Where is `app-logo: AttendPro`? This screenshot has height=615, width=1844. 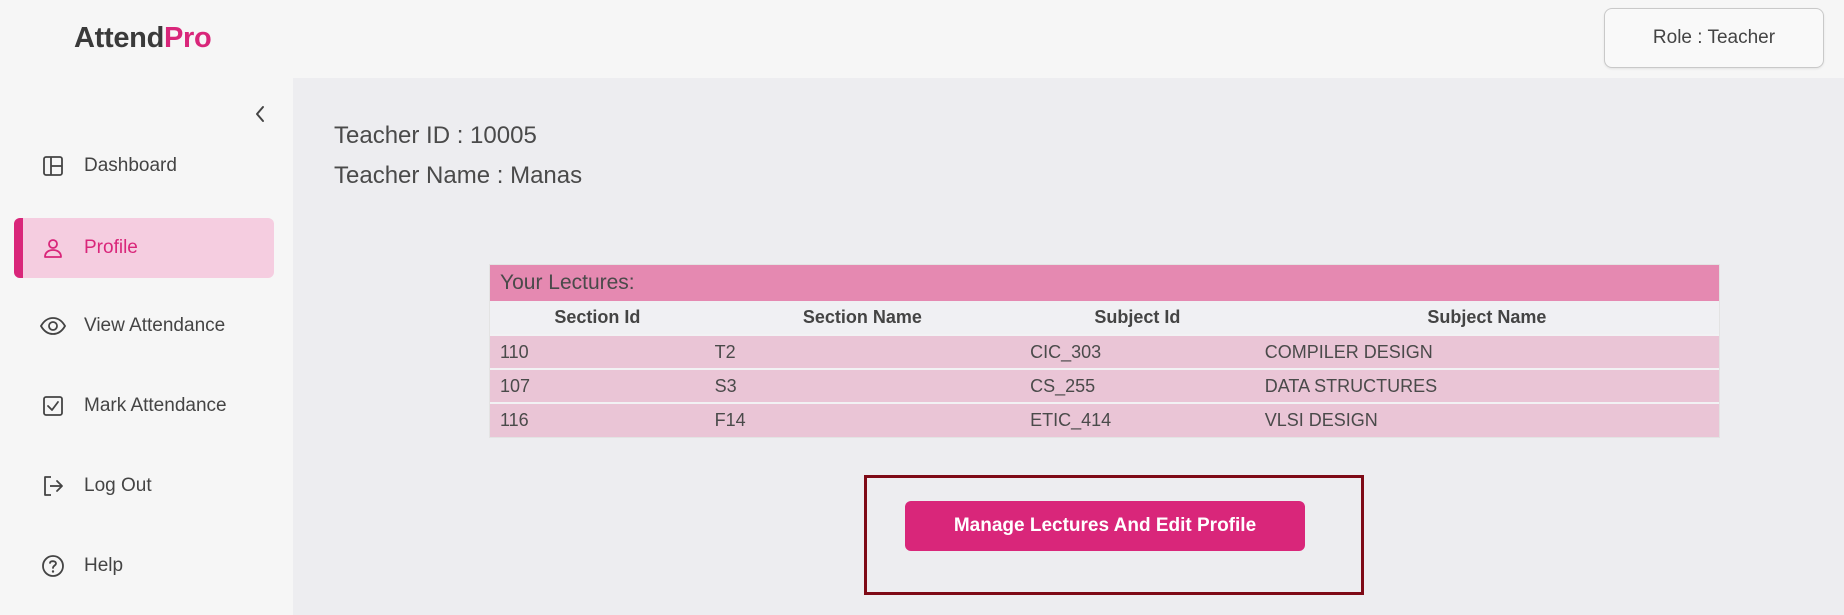 app-logo: AttendPro is located at coordinates (143, 38).